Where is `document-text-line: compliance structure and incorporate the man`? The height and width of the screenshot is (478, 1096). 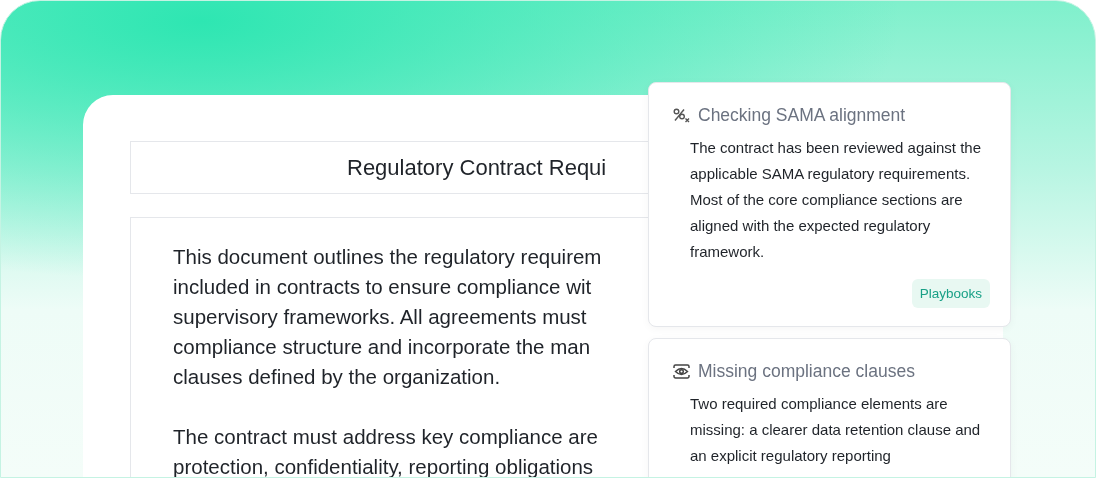 document-text-line: compliance structure and incorporate the man is located at coordinates (382, 347).